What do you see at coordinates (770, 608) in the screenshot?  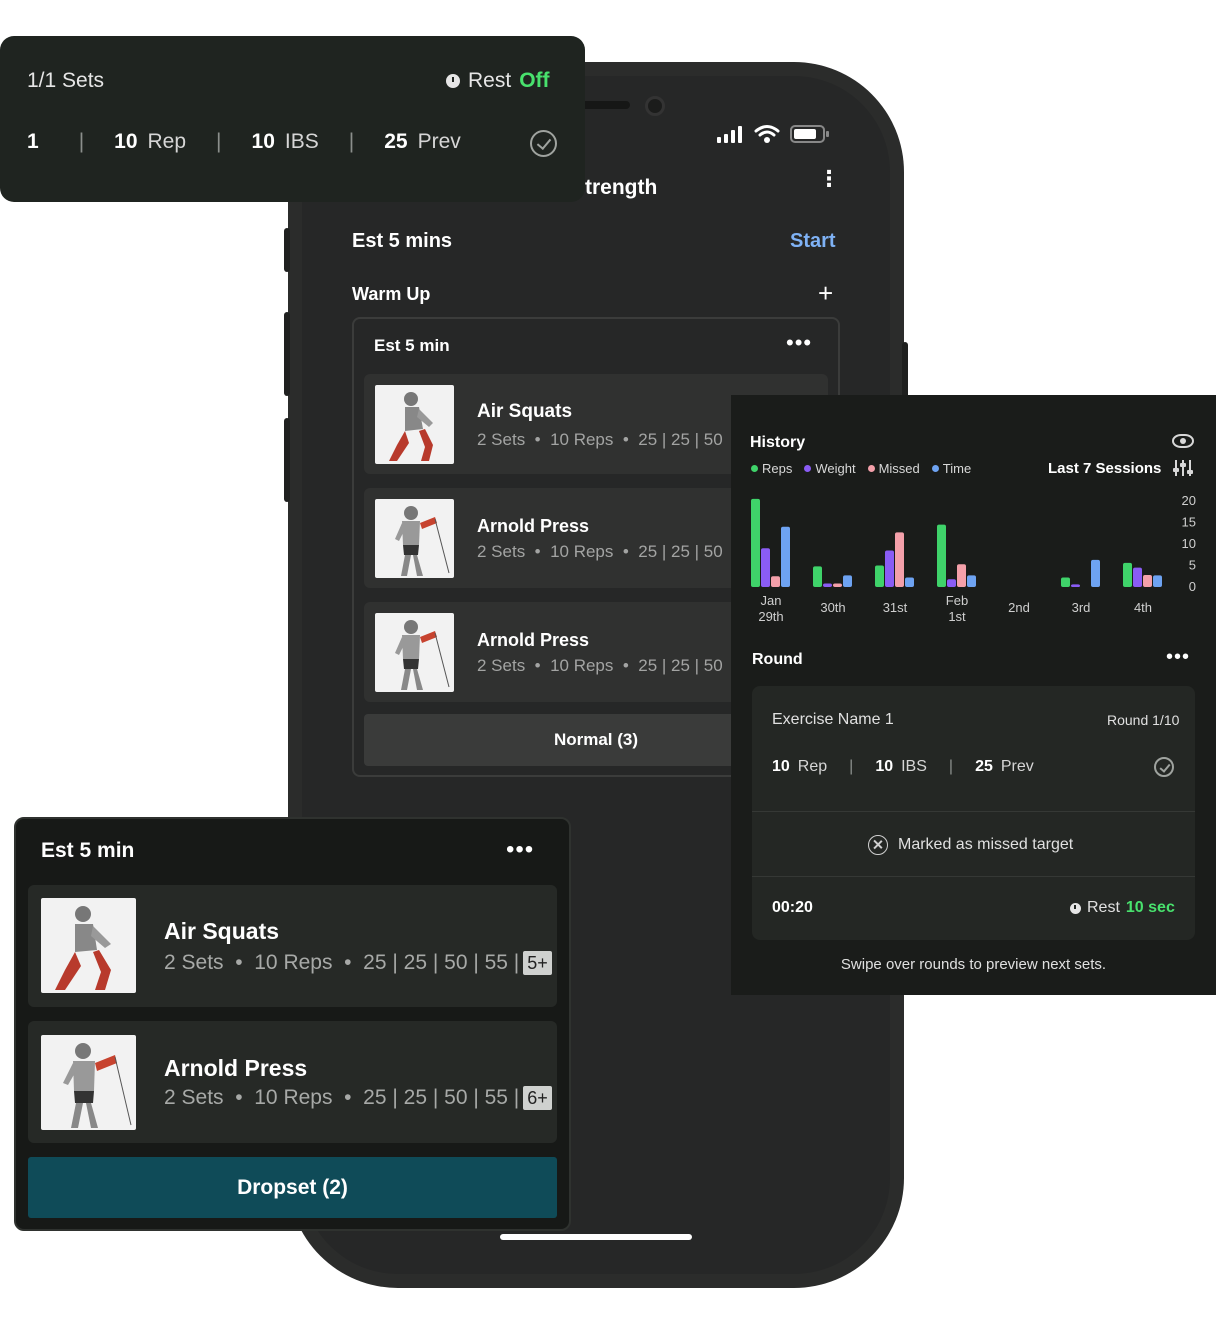 I see `x-tick-label: Jan 29th` at bounding box center [770, 608].